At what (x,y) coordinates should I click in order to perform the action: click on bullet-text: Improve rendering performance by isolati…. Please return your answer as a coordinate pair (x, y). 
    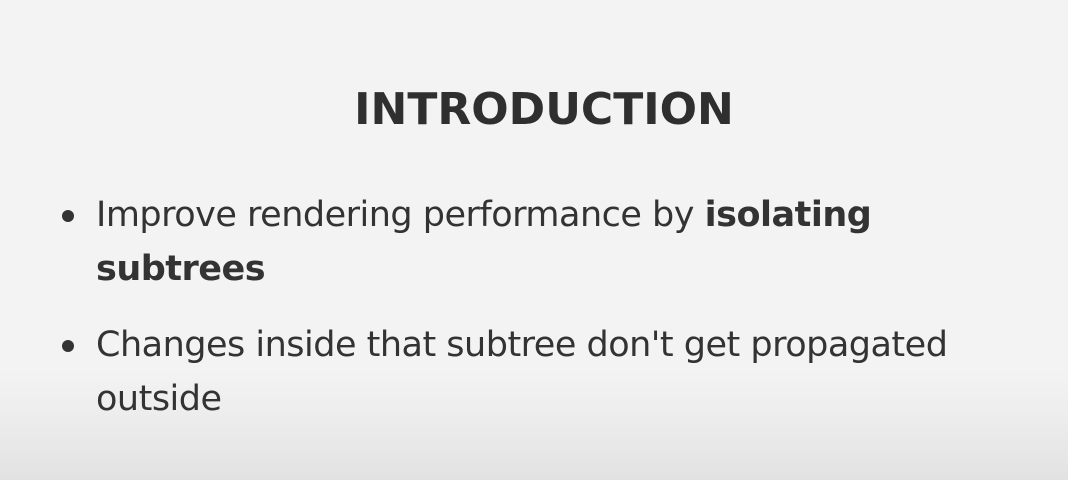
    Looking at the image, I should click on (484, 242).